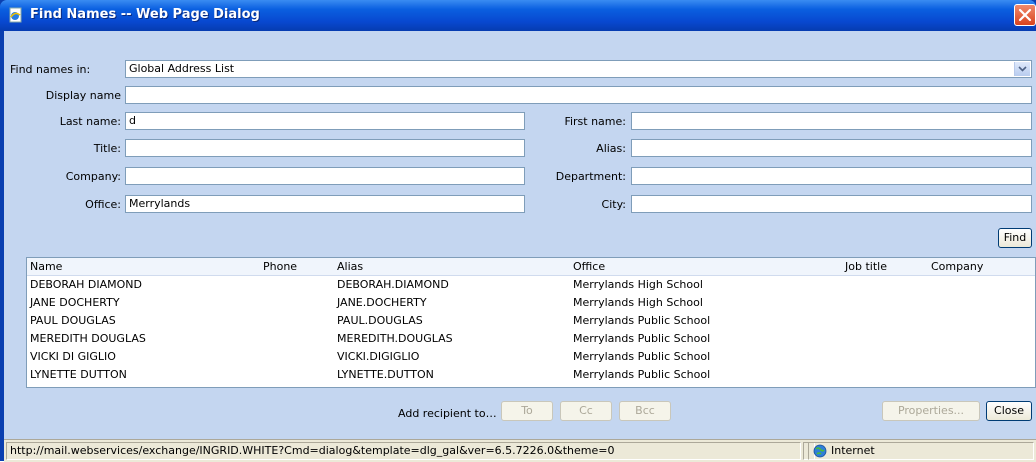  Describe the element at coordinates (145, 14) in the screenshot. I see `window-title: Find Names -- Web Page Dialog` at that location.